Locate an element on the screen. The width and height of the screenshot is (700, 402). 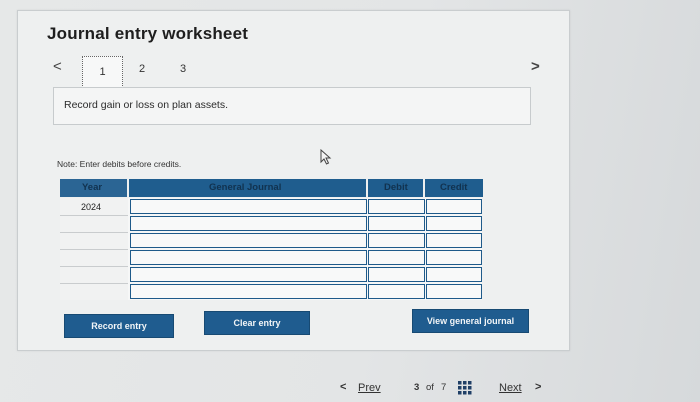
step-tab-3: 3 is located at coordinates (183, 69).